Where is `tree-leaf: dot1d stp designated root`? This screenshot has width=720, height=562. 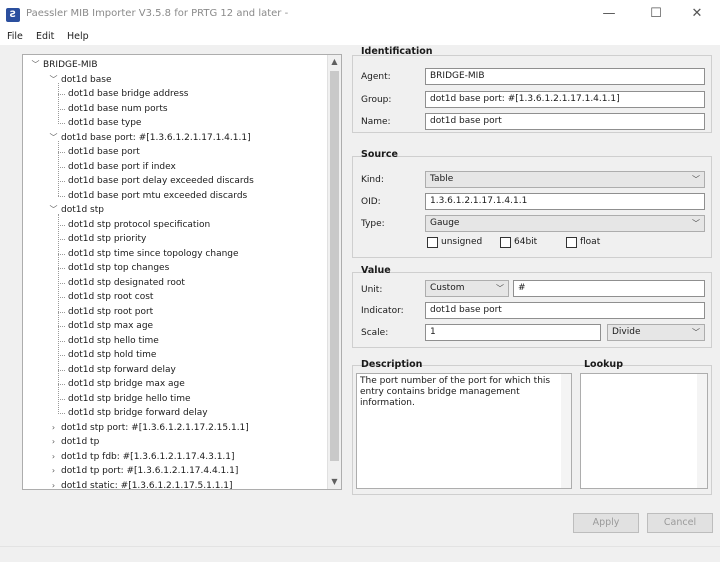 tree-leaf: dot1d stp designated root is located at coordinates (173, 283).